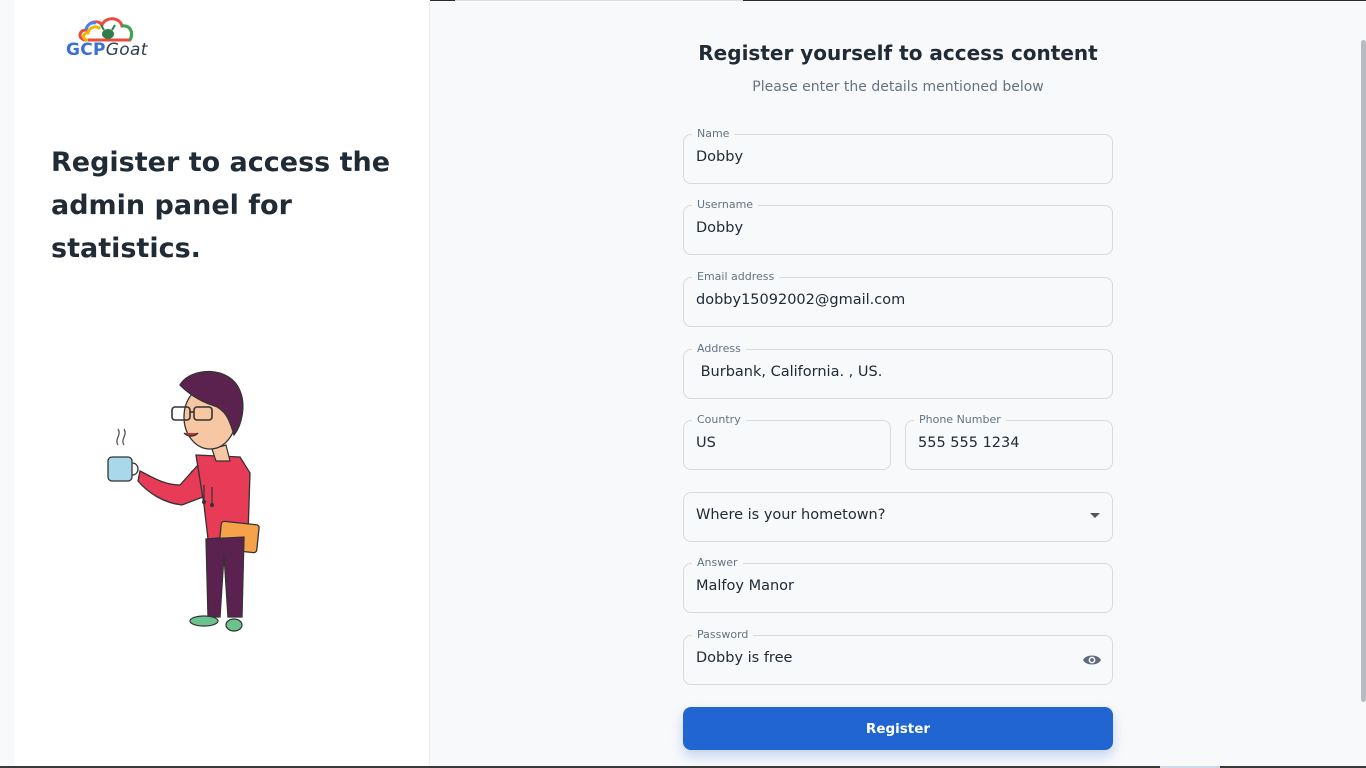 The height and width of the screenshot is (768, 1366). I want to click on answer-field: Answer Malfoy Manor, so click(898, 584).